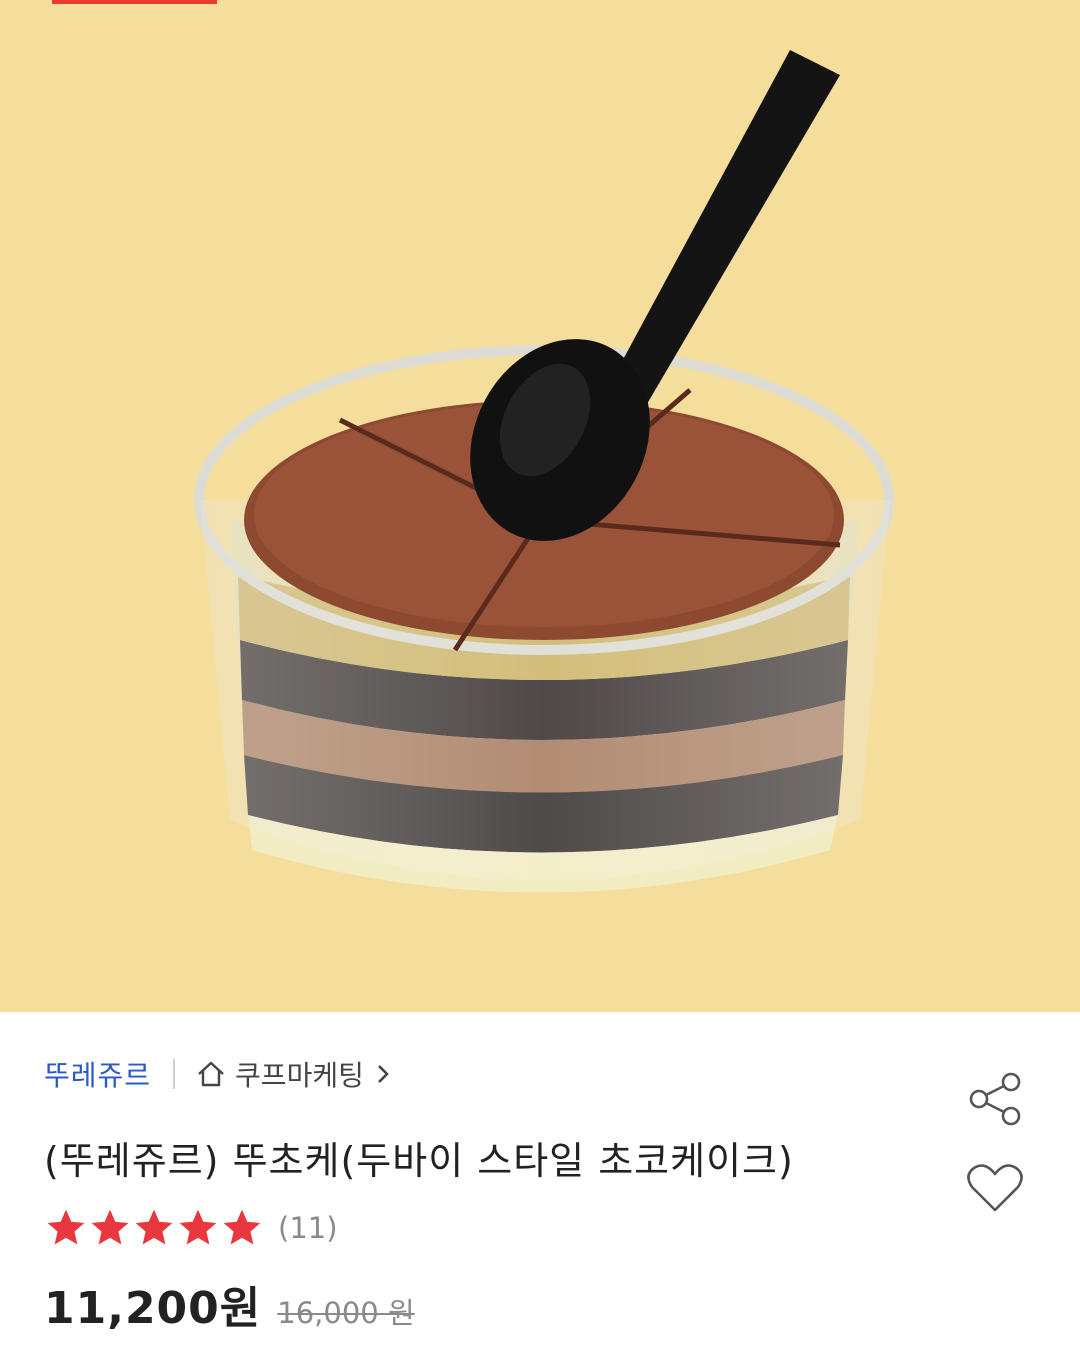 The width and height of the screenshot is (1080, 1369). Describe the element at coordinates (995, 1188) in the screenshot. I see `heart-icon` at that location.